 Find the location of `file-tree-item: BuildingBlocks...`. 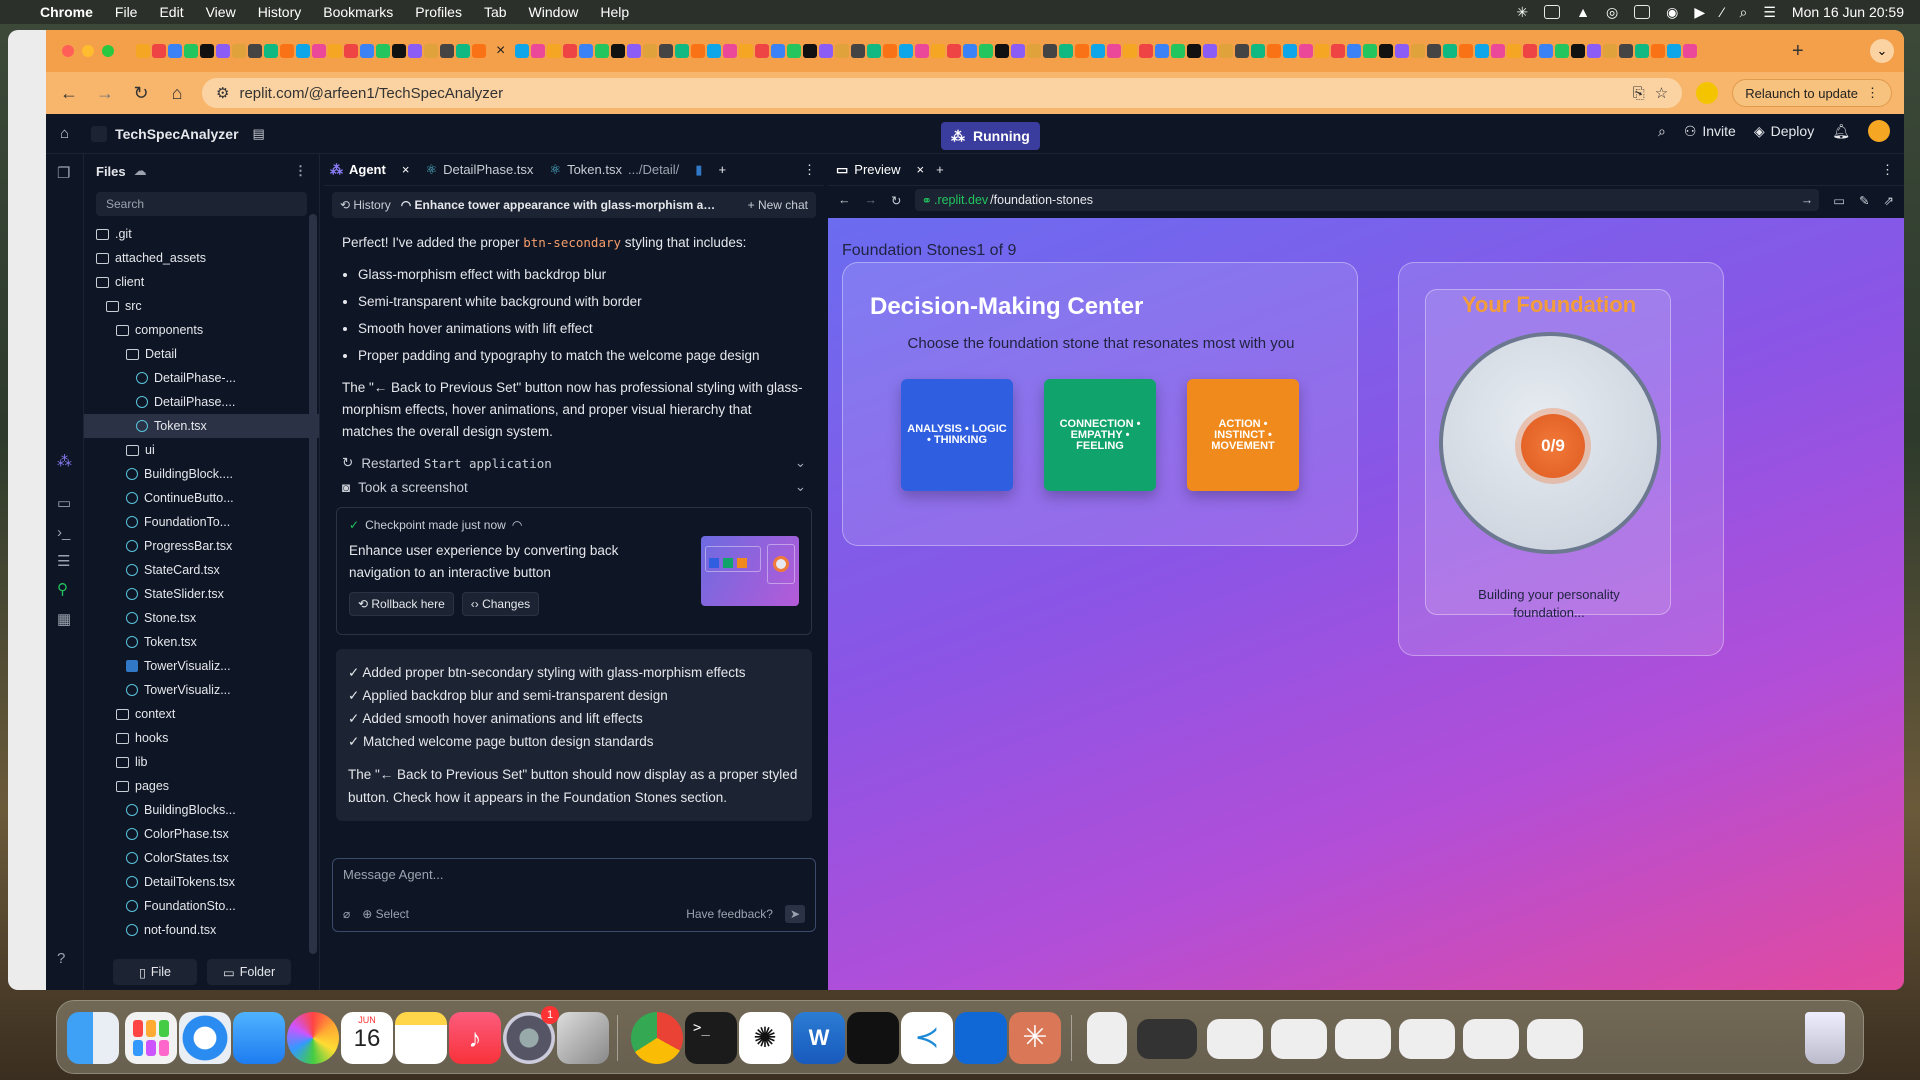

file-tree-item: BuildingBlocks... is located at coordinates (201, 810).